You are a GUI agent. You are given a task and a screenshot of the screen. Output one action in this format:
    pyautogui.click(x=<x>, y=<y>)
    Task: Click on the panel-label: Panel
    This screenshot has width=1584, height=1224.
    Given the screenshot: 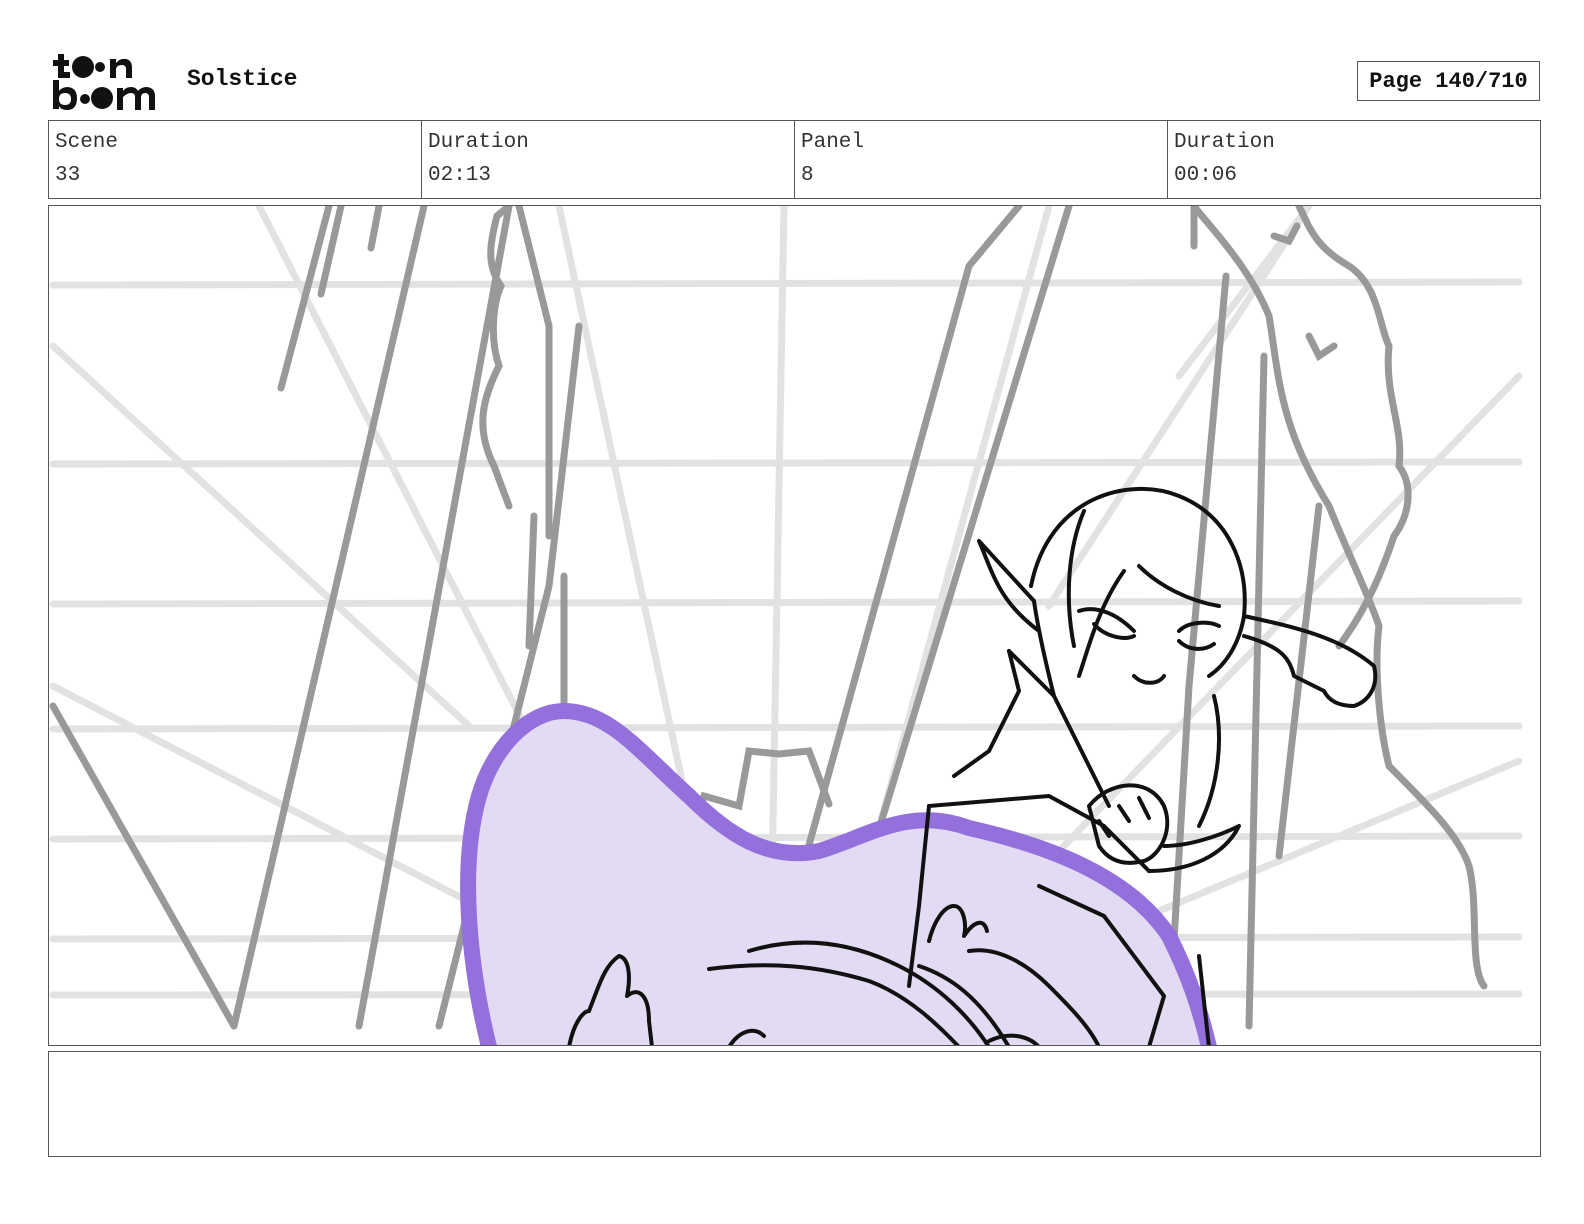 What is the action you would take?
    pyautogui.click(x=833, y=142)
    